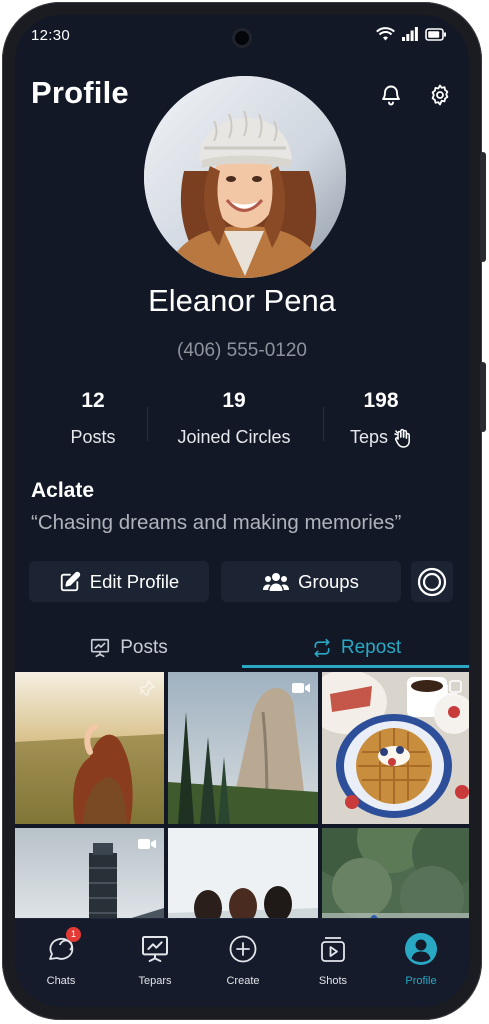 This screenshot has height=1024, width=489. I want to click on battery-icon, so click(435, 34).